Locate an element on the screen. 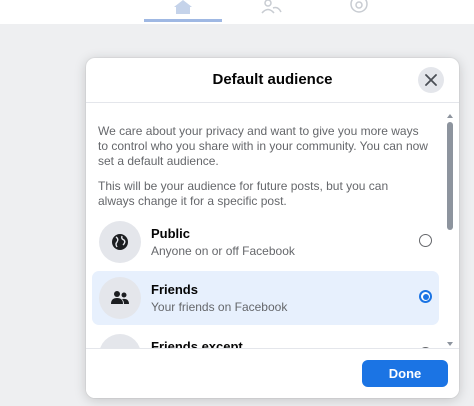 The height and width of the screenshot is (406, 474). radio-public is located at coordinates (425, 240).